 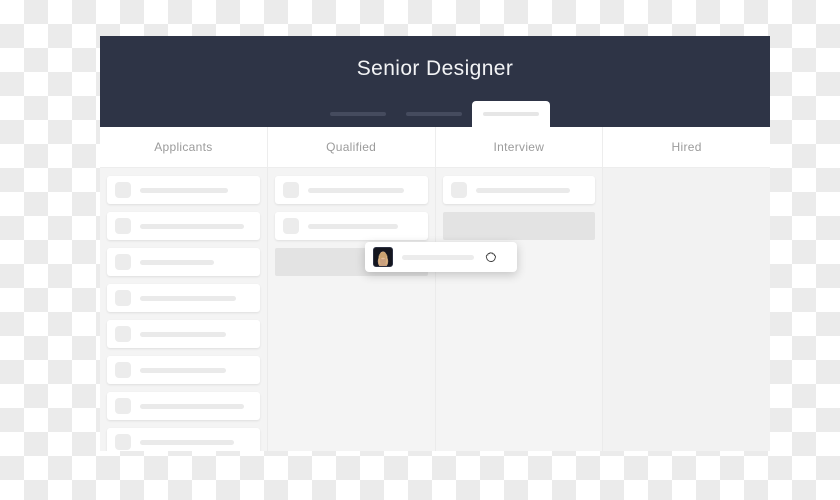 I want to click on avatar, so click(x=383, y=257).